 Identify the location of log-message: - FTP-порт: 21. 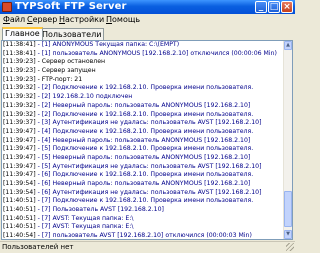
(59, 79).